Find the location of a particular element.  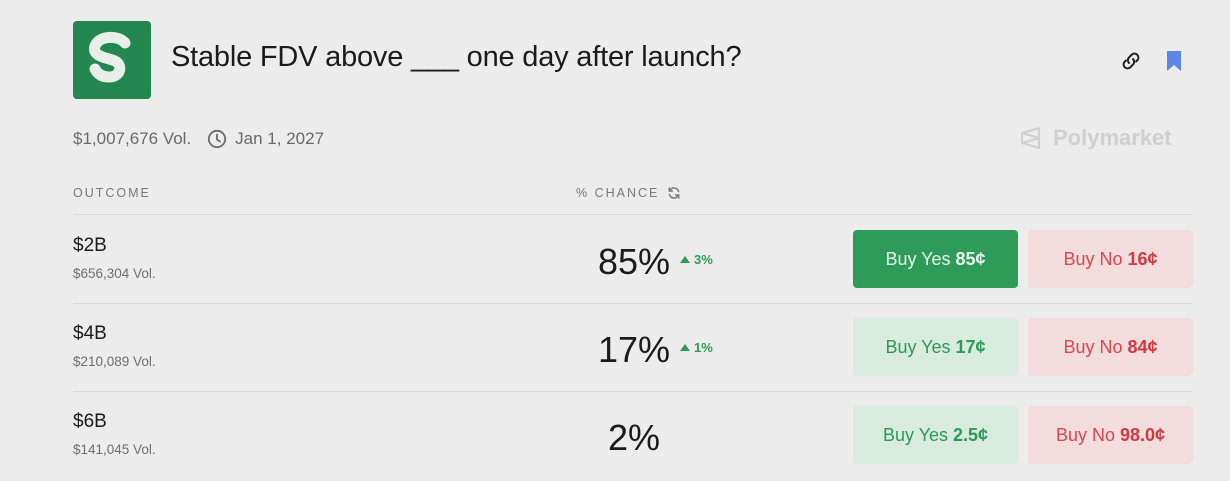

refresh-icon is located at coordinates (674, 193).